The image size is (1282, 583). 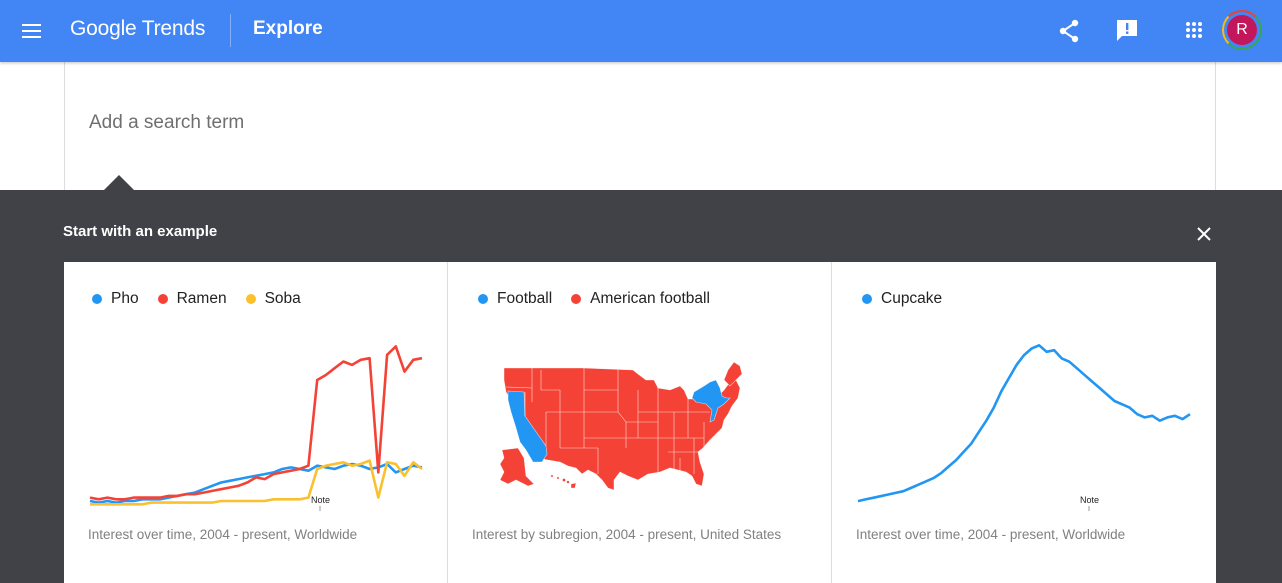 I want to click on account-avatar-button: R, so click(x=1242, y=30).